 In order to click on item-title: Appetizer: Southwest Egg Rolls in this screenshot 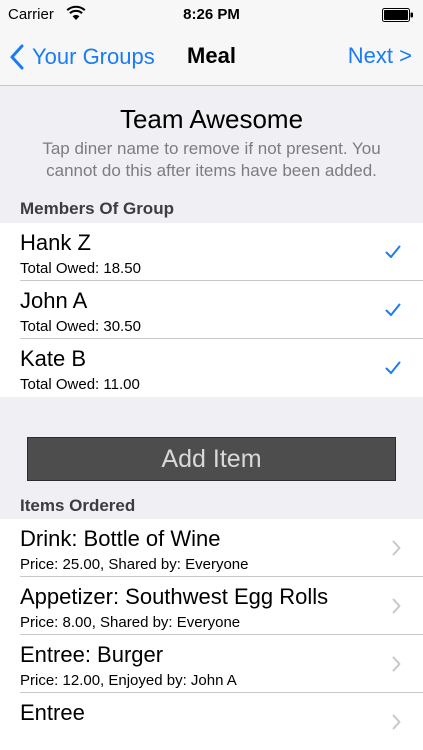, I will do `click(174, 596)`.